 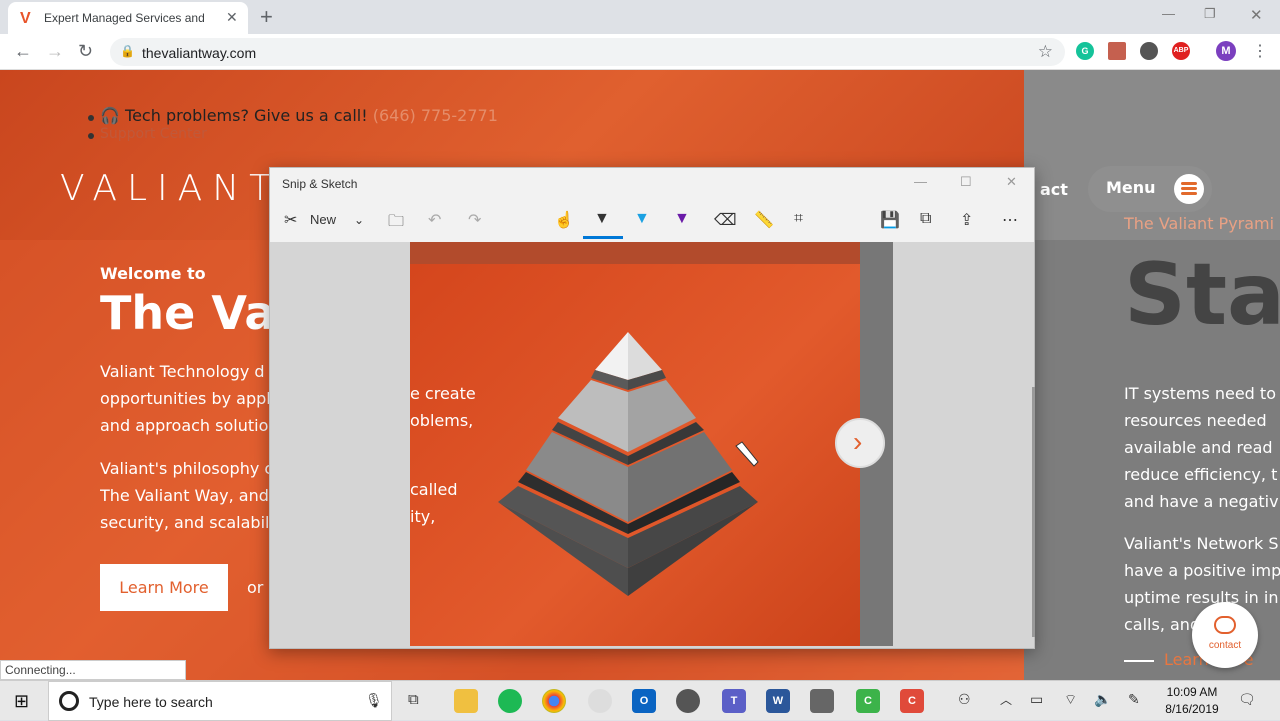 What do you see at coordinates (1260, 51) in the screenshot?
I see `chrome-menu-icon: ⋮` at bounding box center [1260, 51].